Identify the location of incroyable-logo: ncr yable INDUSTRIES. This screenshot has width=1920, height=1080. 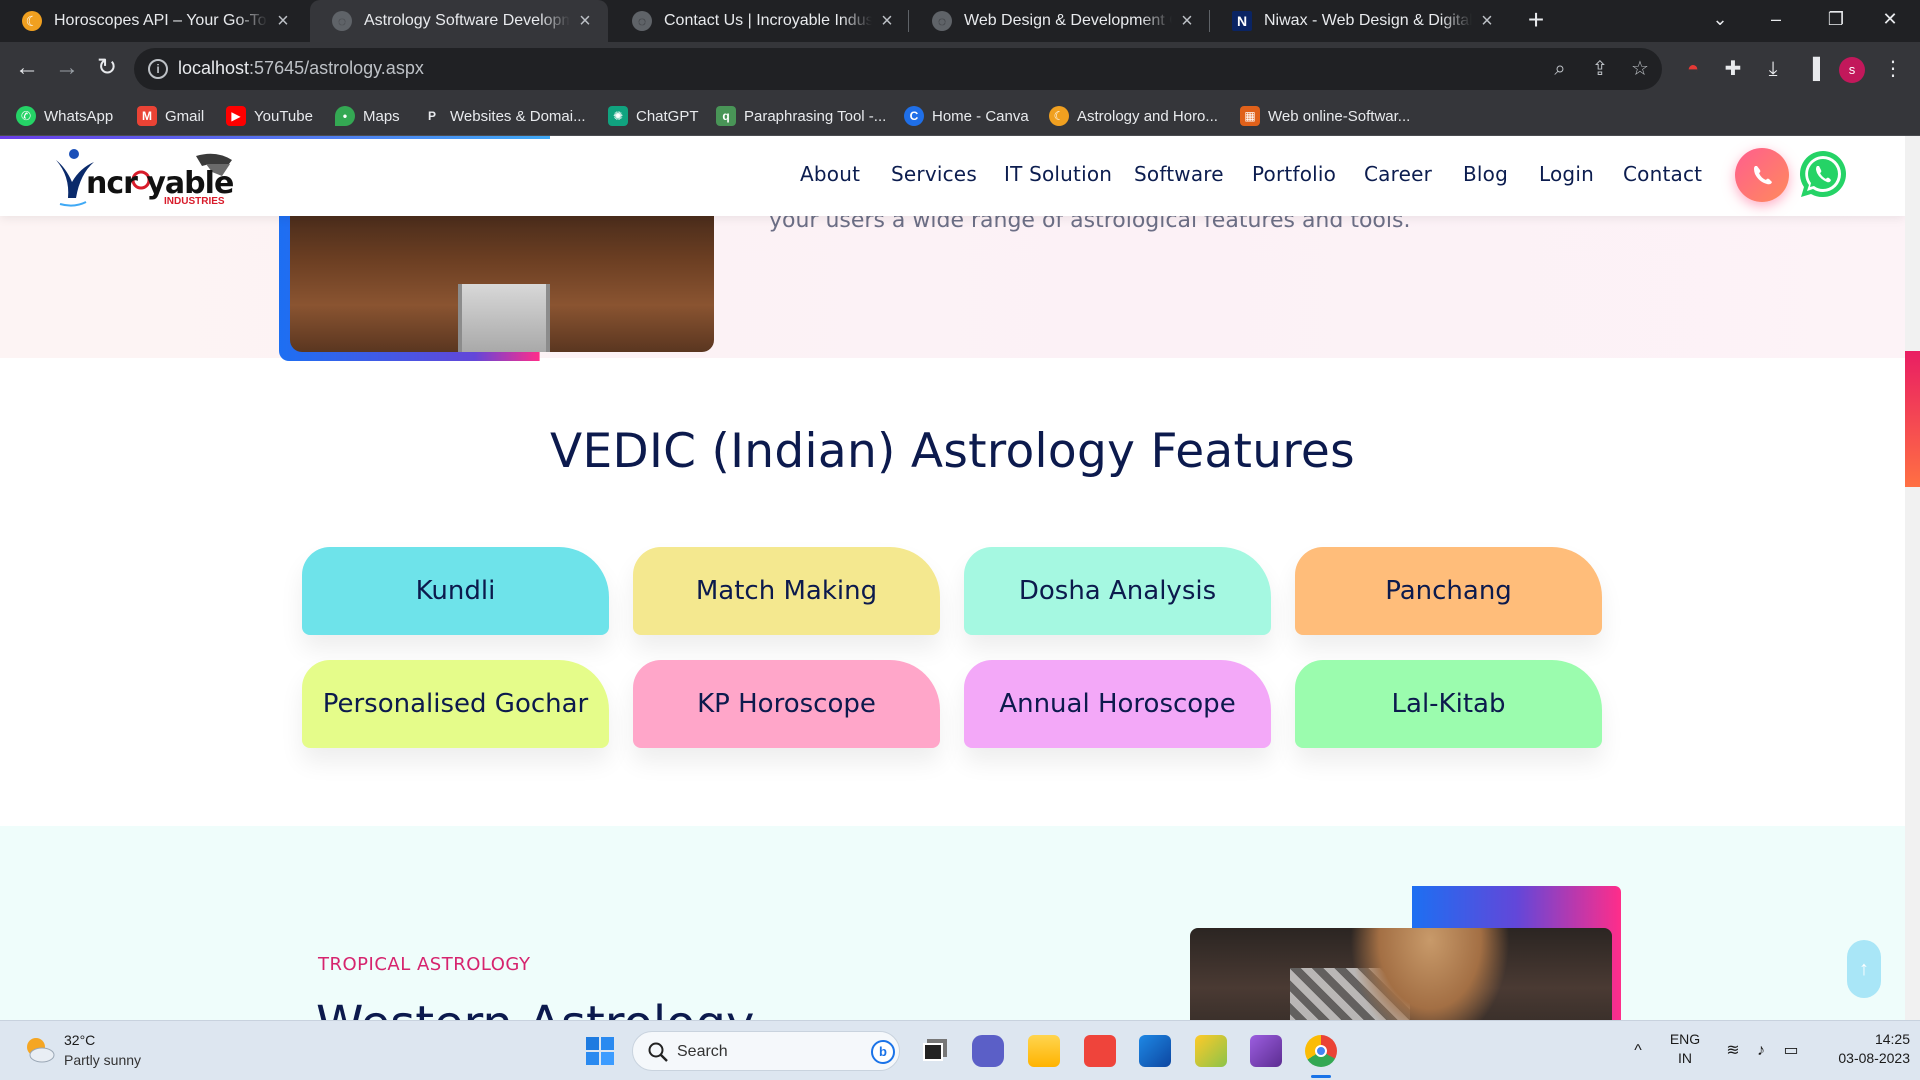
(141, 178).